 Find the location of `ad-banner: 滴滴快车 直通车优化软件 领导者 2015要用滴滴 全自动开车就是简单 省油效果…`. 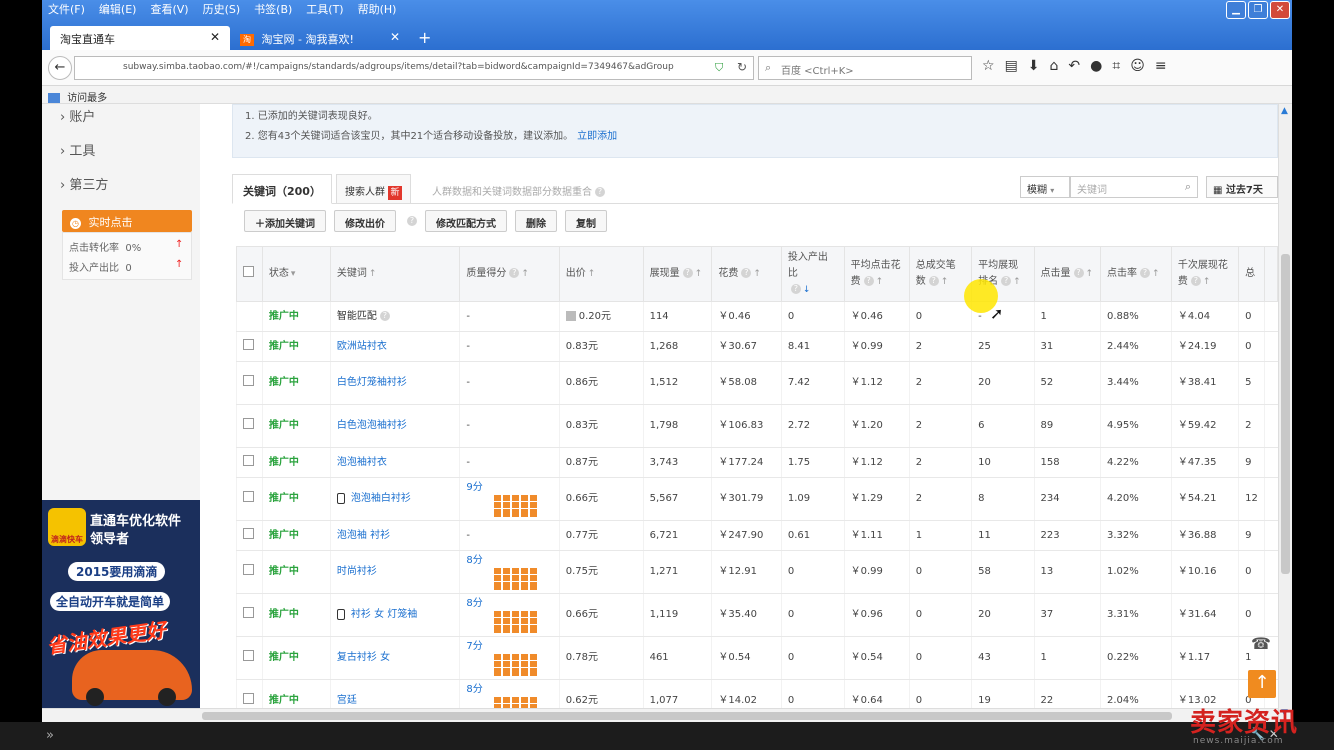

ad-banner: 滴滴快车 直通车优化软件 领导者 2015要用滴滴 全自动开车就是简单 省油效果… is located at coordinates (121, 605).